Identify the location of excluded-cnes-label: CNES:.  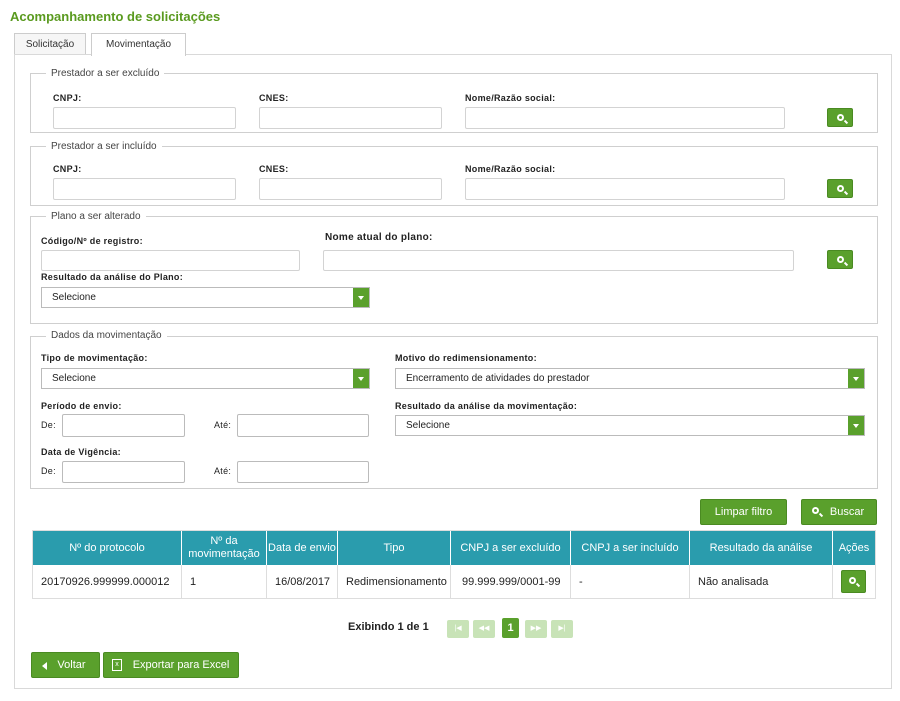
(274, 98).